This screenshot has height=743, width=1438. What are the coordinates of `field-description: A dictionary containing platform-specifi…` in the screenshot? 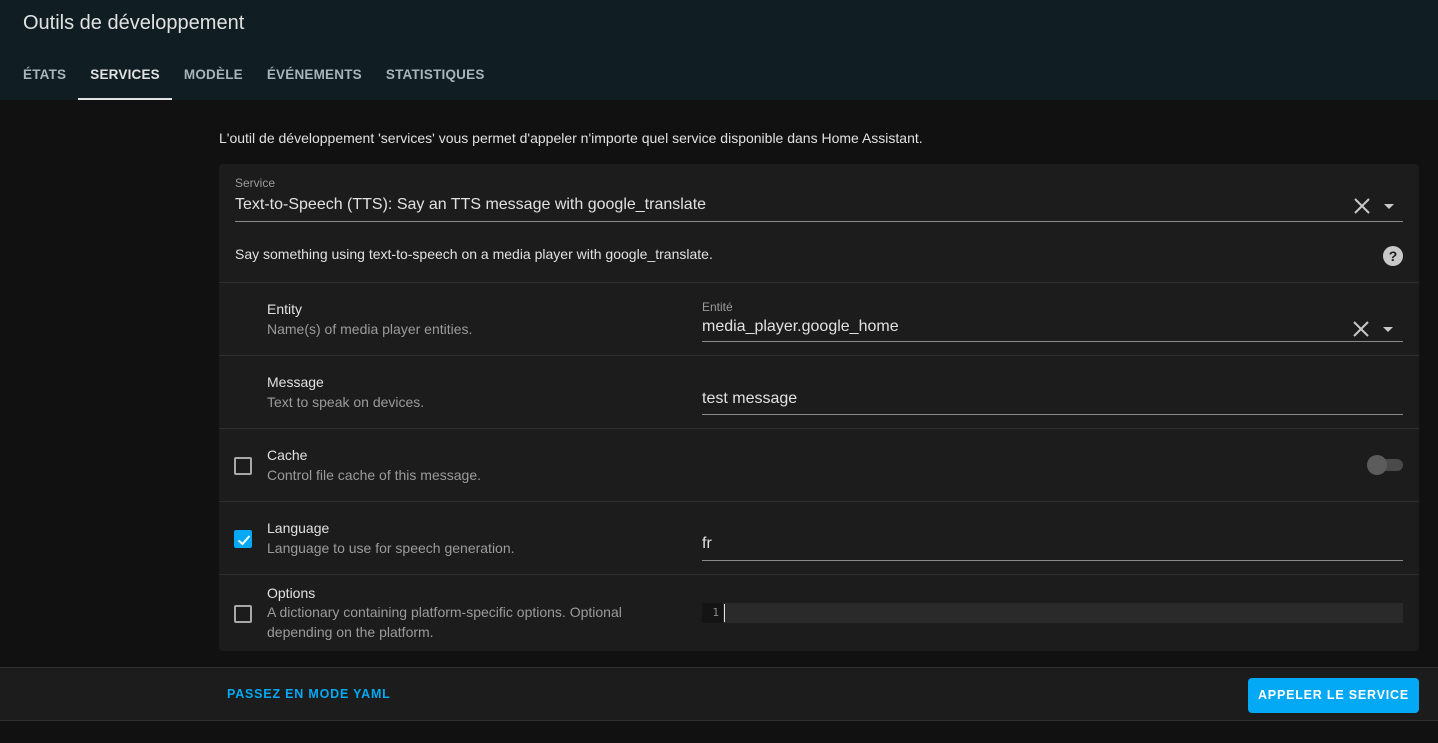 It's located at (444, 622).